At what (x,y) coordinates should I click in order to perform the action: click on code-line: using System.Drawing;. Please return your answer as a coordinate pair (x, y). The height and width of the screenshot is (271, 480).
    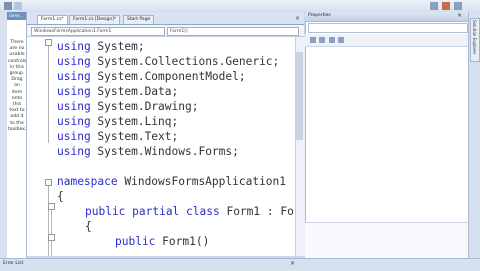
    Looking at the image, I should click on (127, 106).